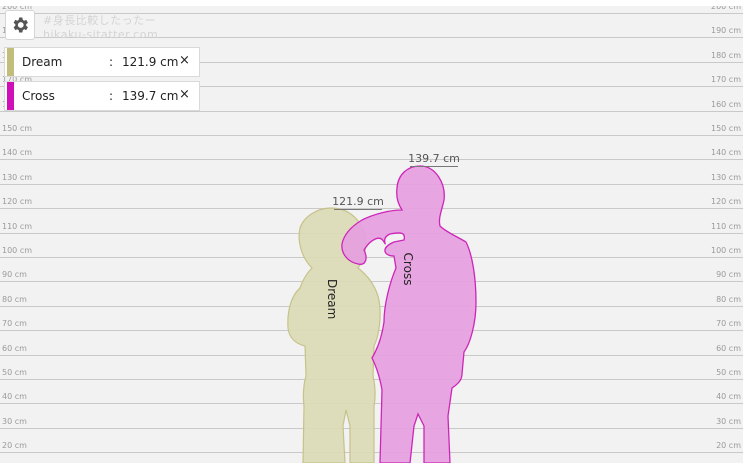 The height and width of the screenshot is (463, 755). I want to click on cross-height-label: 139.7 cm, so click(434, 158).